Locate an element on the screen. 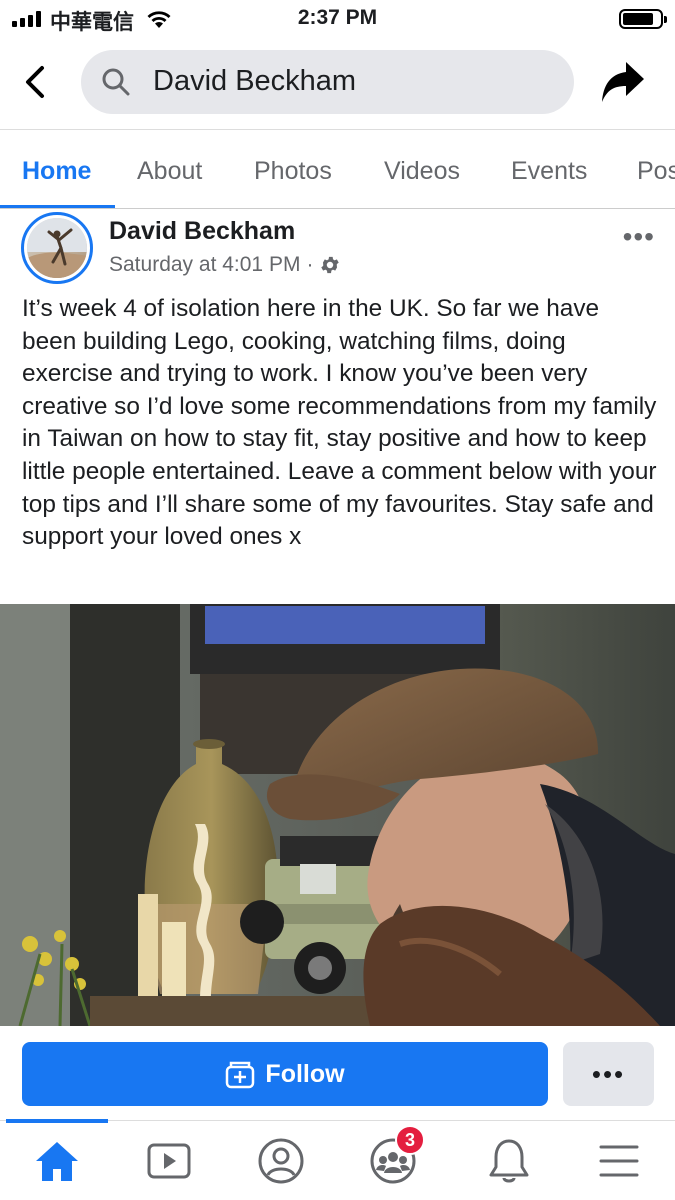 This screenshot has height=1200, width=675. post-header: David Beckham Saturday at 4:01 PM · ••• is located at coordinates (337, 249).